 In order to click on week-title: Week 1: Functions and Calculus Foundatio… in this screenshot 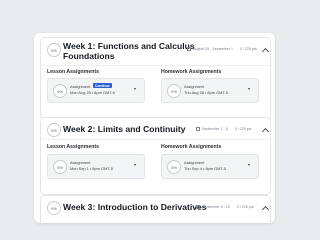, I will do `click(129, 51)`.